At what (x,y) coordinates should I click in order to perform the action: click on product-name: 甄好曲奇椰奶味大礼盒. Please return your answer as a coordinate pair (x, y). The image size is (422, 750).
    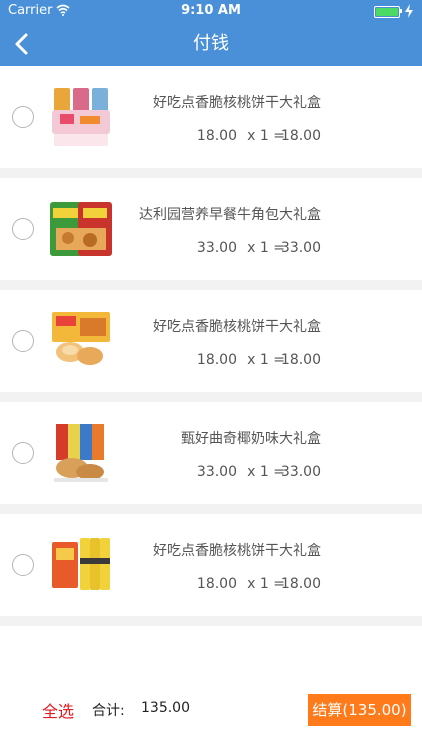
    Looking at the image, I should click on (251, 439).